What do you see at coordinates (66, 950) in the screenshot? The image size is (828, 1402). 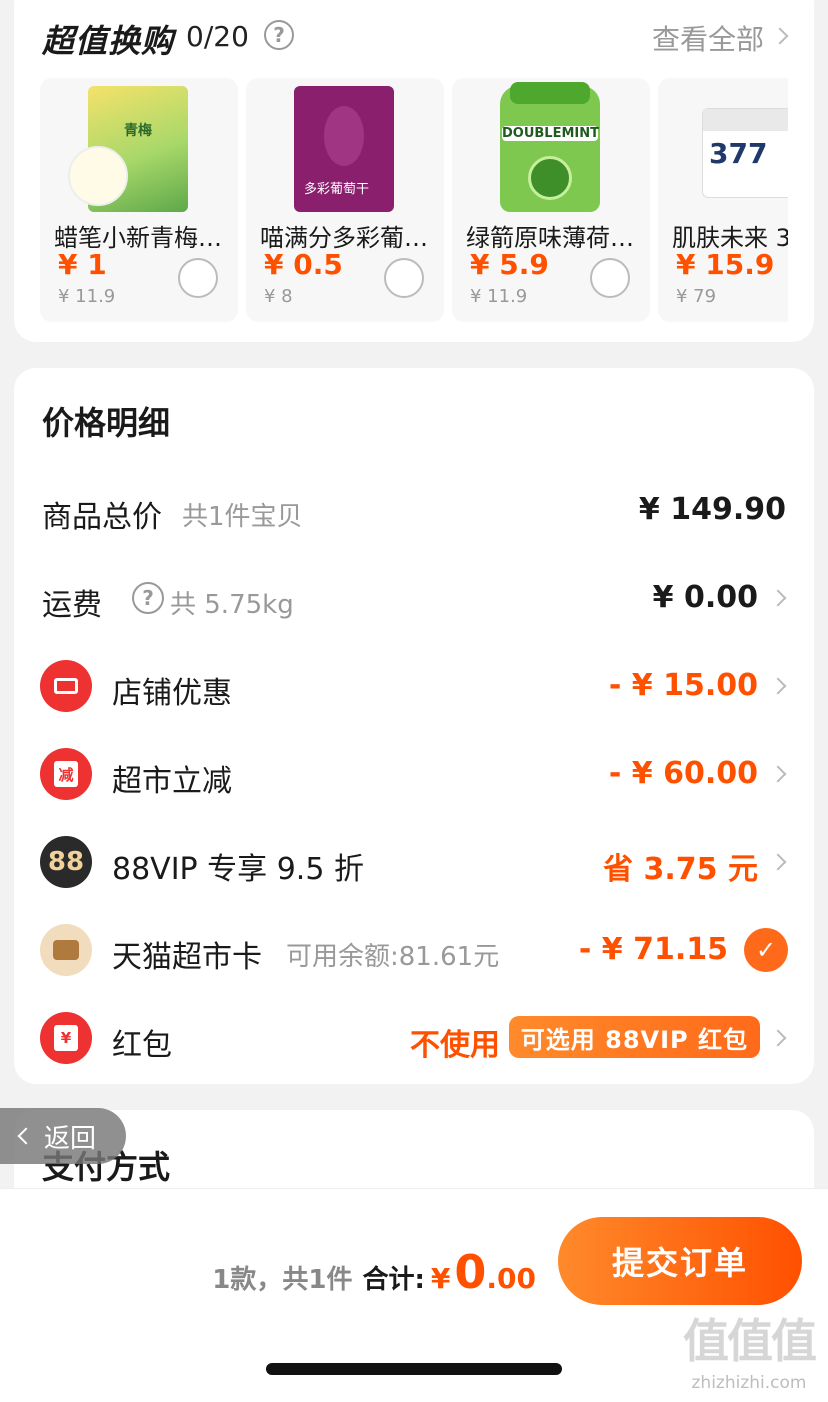 I see `card-icon` at bounding box center [66, 950].